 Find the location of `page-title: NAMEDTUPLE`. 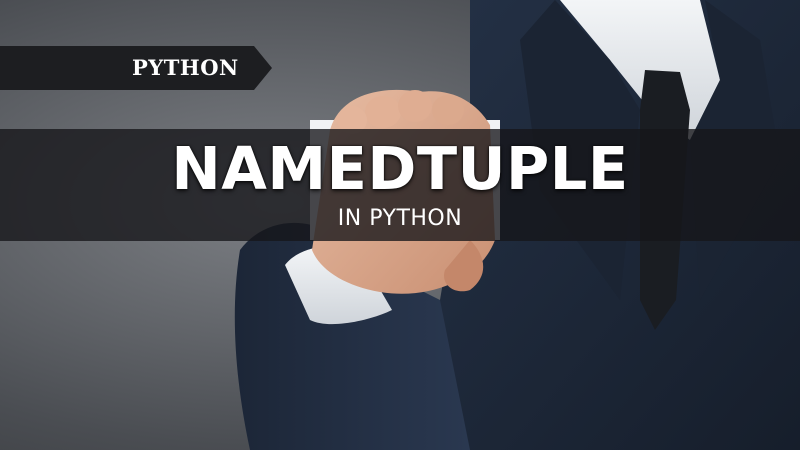

page-title: NAMEDTUPLE is located at coordinates (400, 168).